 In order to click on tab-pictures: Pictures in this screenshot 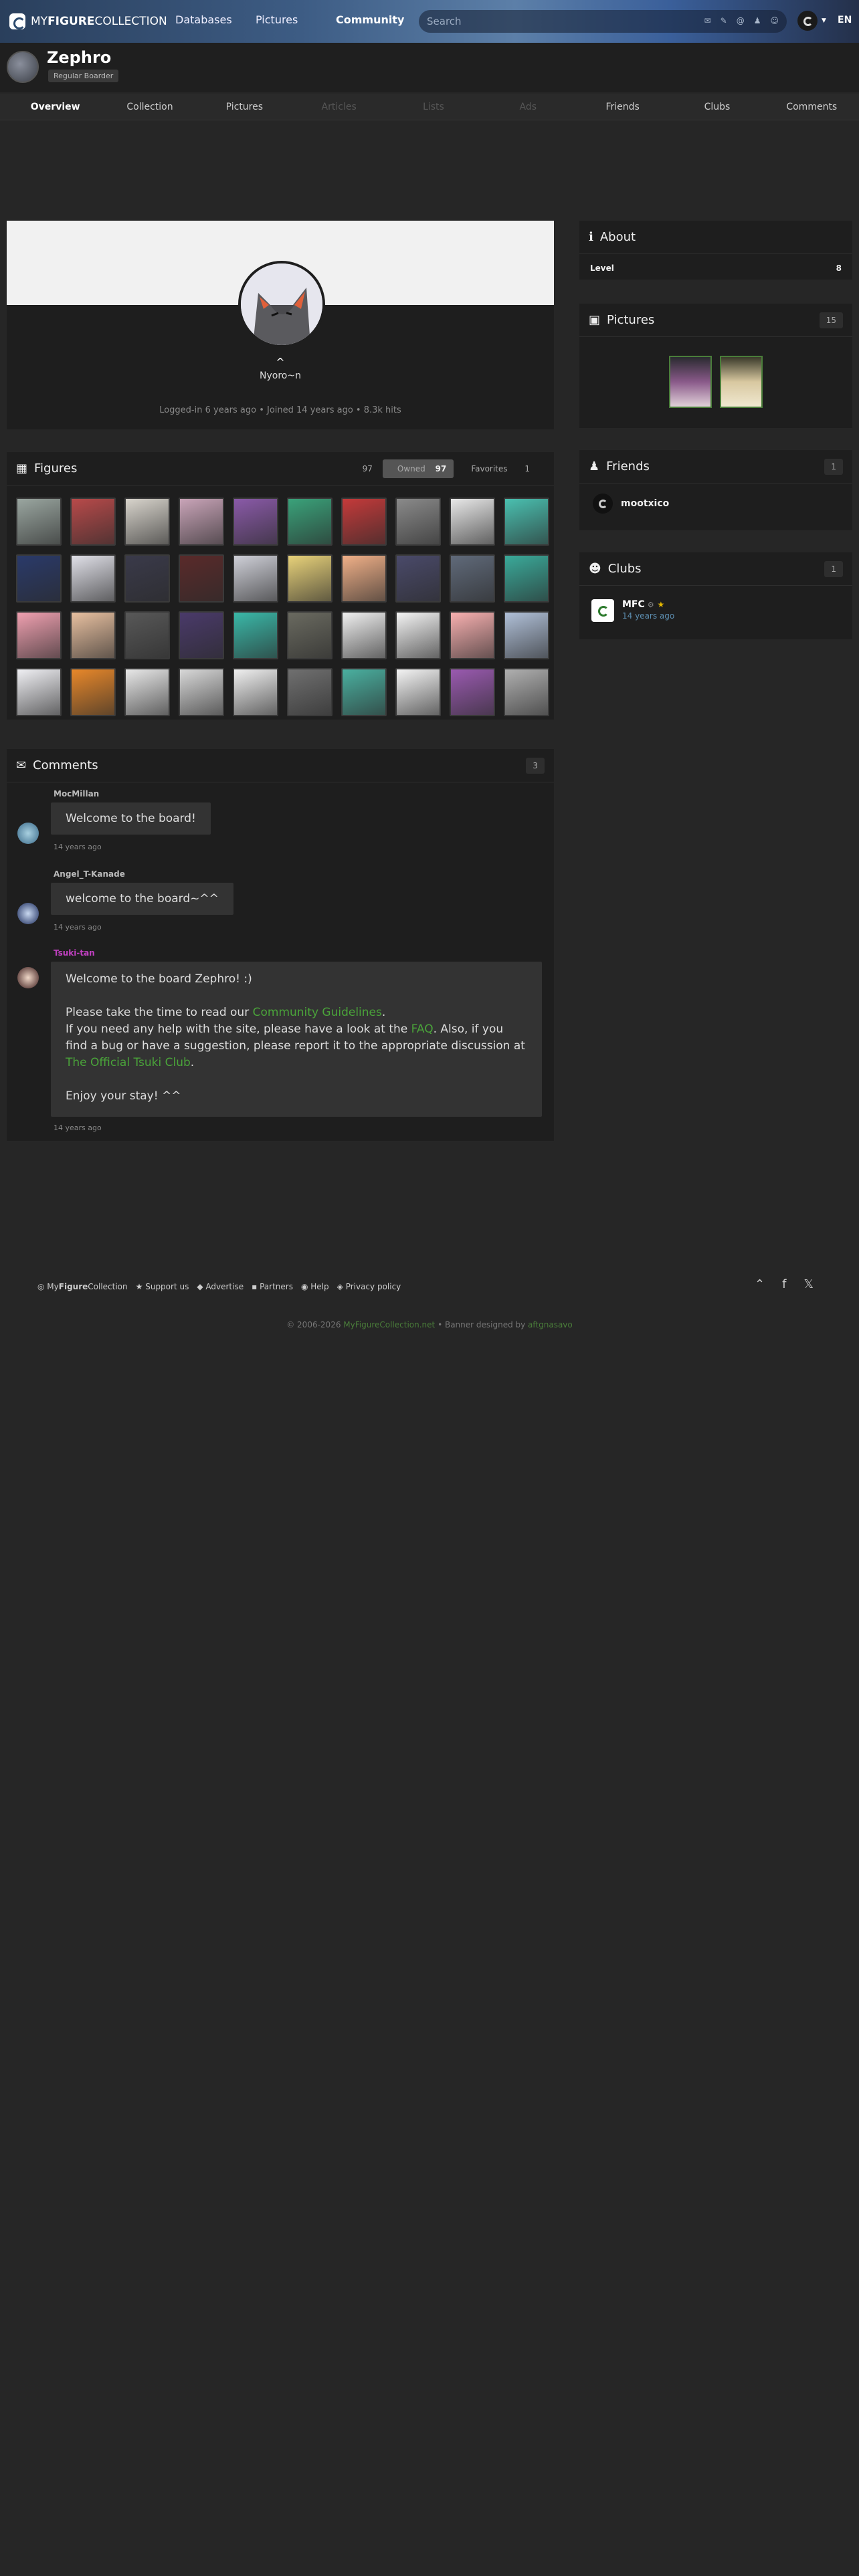, I will do `click(245, 107)`.